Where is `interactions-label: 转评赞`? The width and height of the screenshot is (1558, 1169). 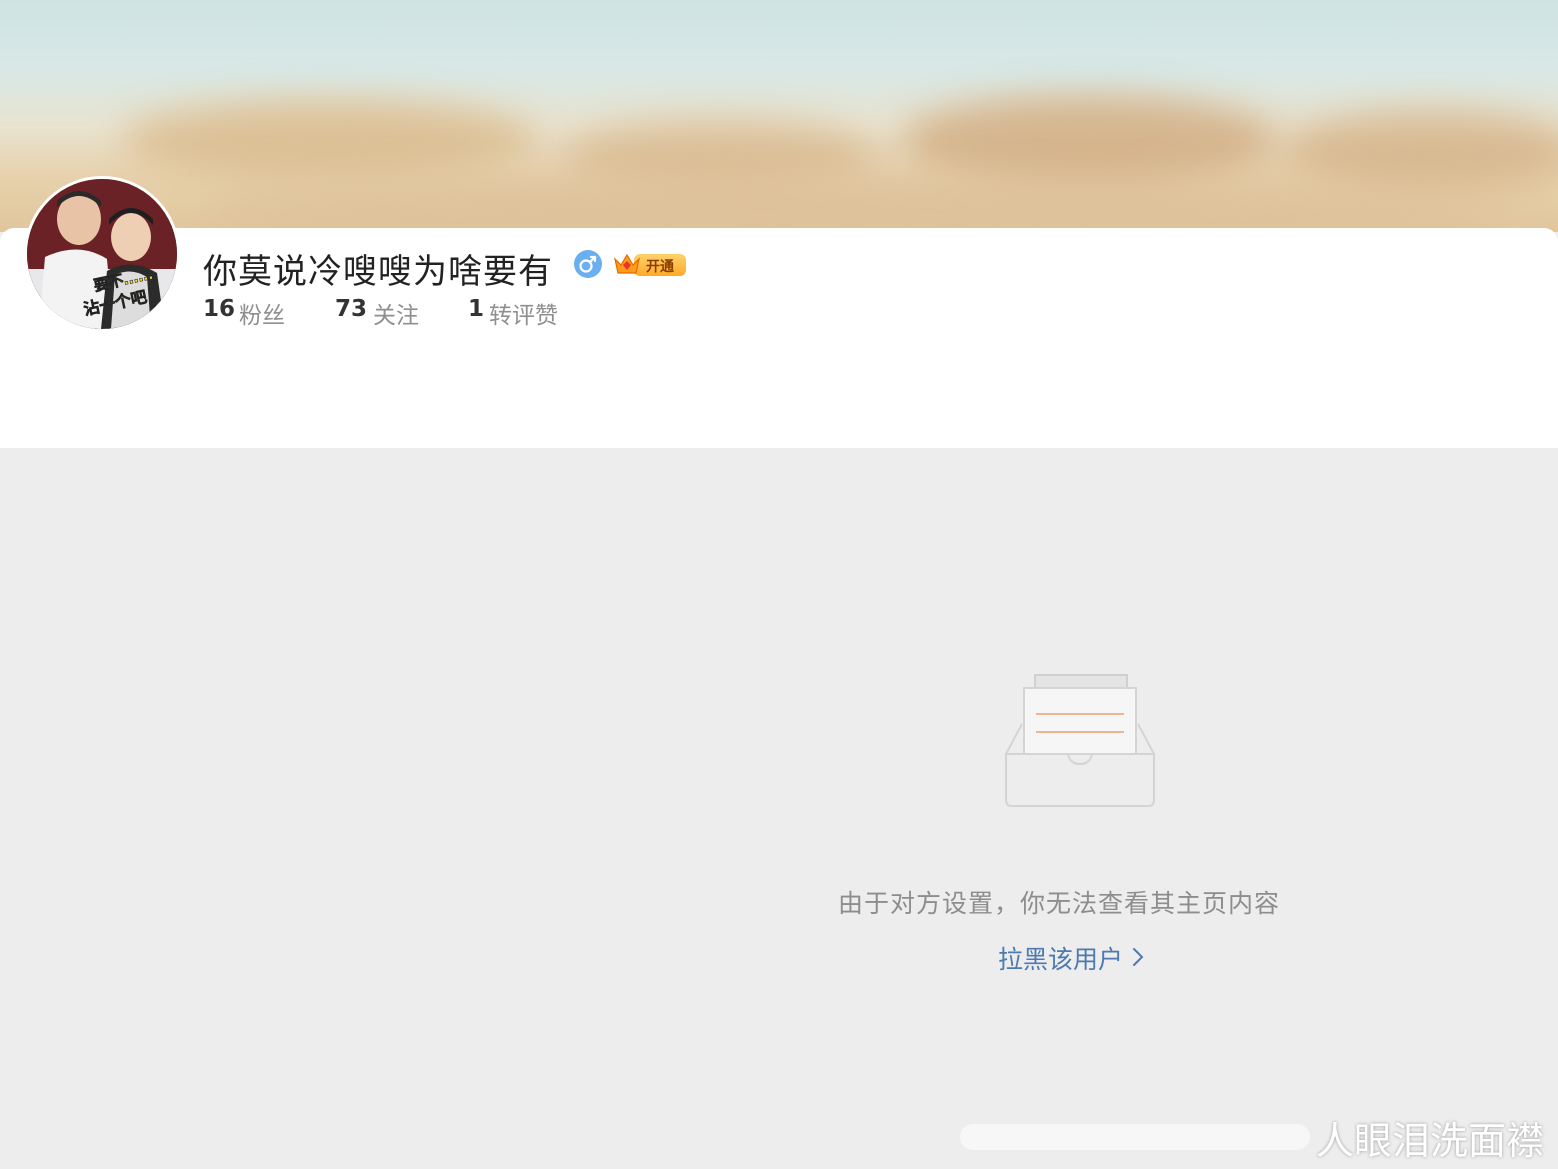
interactions-label: 转评赞 is located at coordinates (523, 313).